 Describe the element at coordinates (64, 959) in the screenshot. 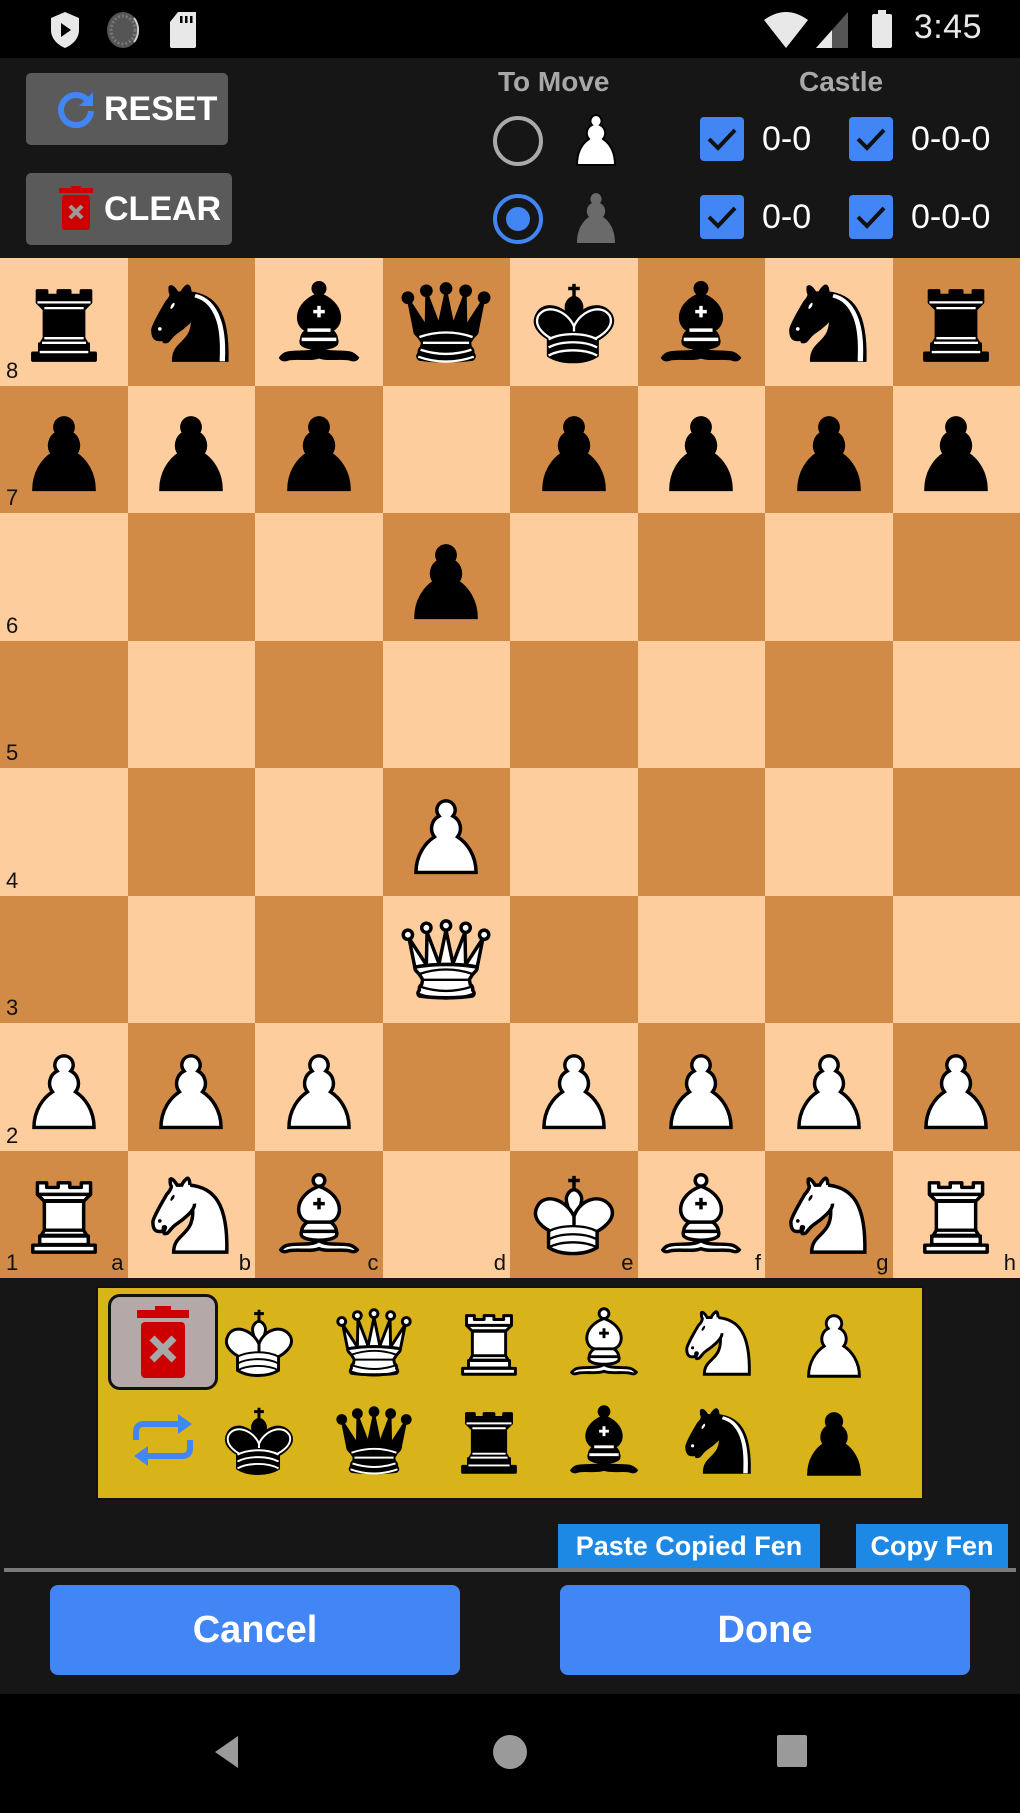

I see `square-a3: 3` at that location.